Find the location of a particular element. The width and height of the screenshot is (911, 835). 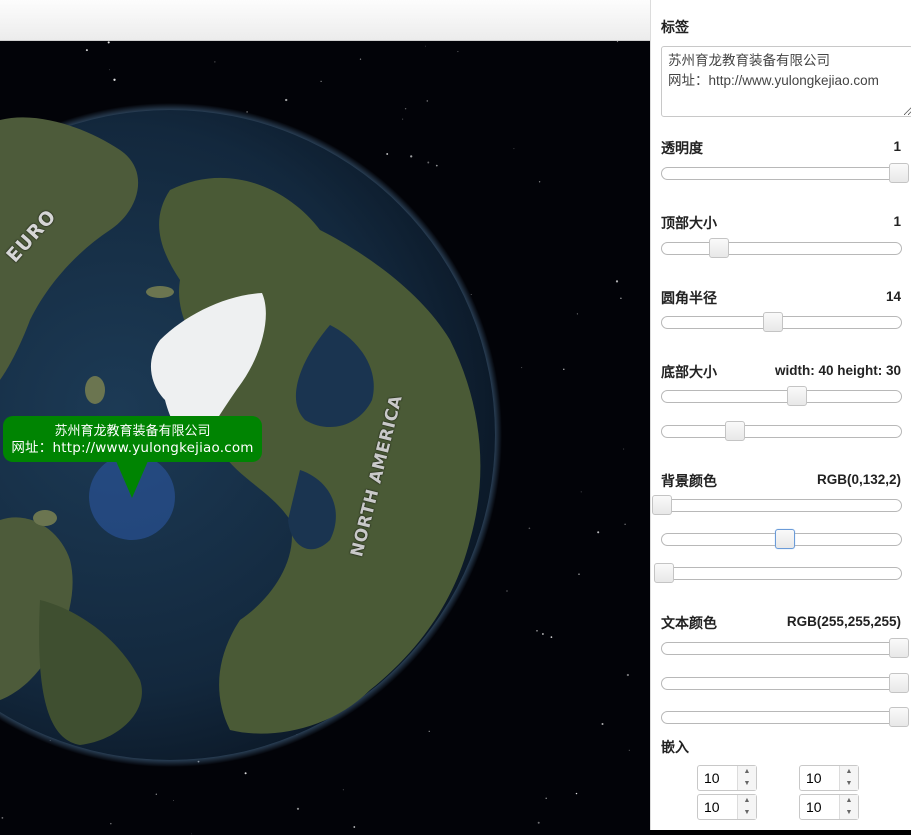

background-blue-slider is located at coordinates (777, 573).